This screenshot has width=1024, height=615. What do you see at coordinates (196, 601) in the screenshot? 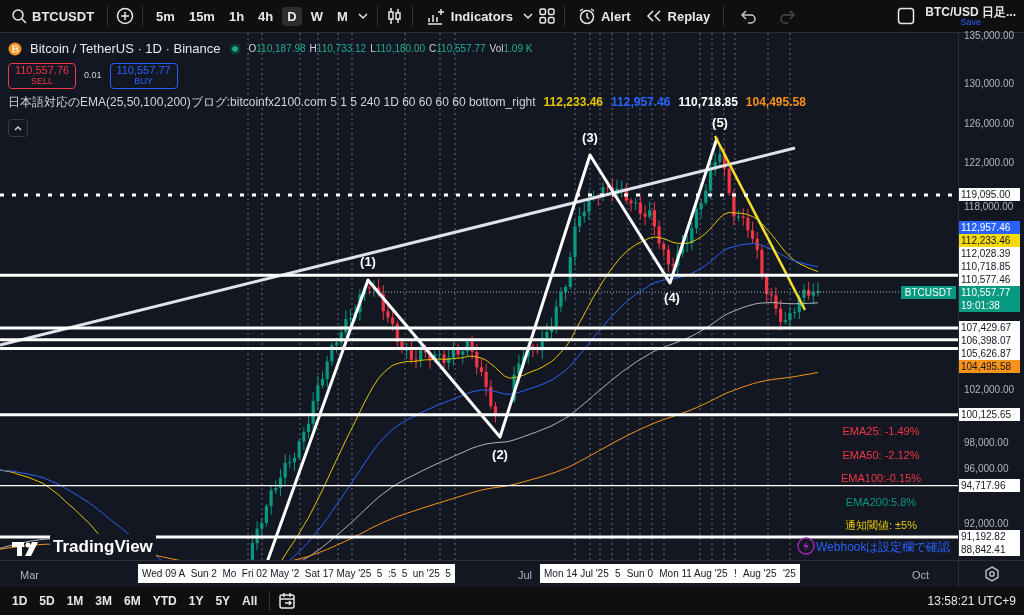
I see `range-button: 1Y` at bounding box center [196, 601].